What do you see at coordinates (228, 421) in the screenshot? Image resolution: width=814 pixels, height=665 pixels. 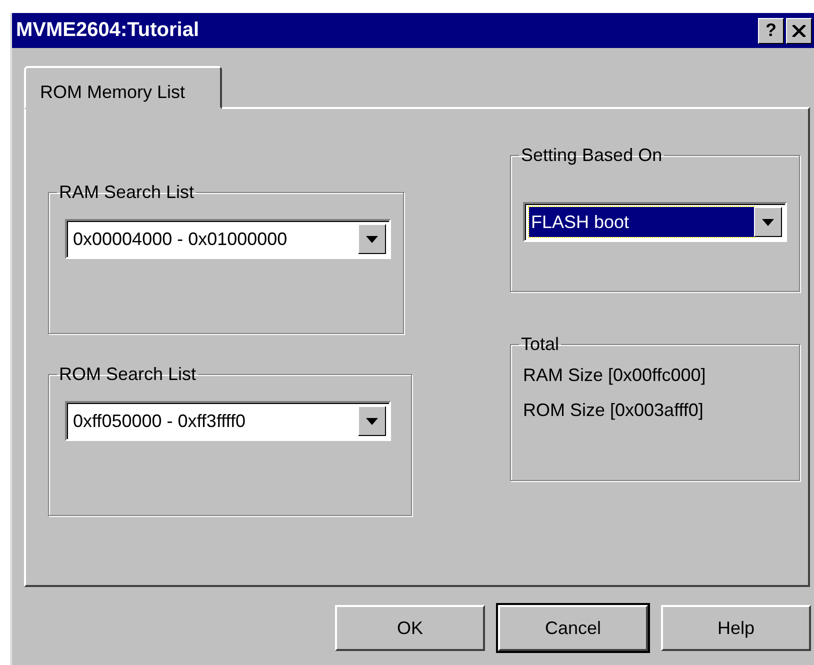 I see `dropdown: 0xff050000 - 0xff3ffff0` at bounding box center [228, 421].